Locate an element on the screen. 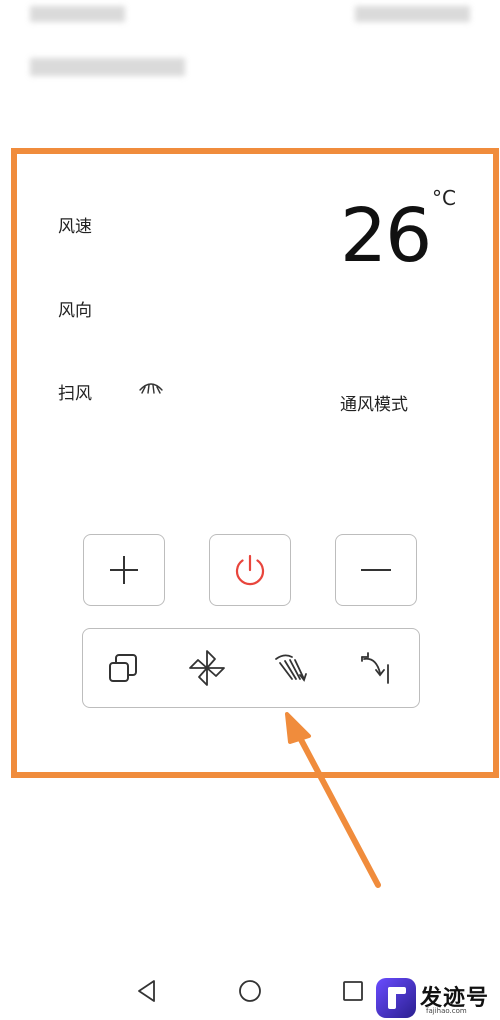 The height and width of the screenshot is (1020, 500). temperature-display: 26 is located at coordinates (386, 236).